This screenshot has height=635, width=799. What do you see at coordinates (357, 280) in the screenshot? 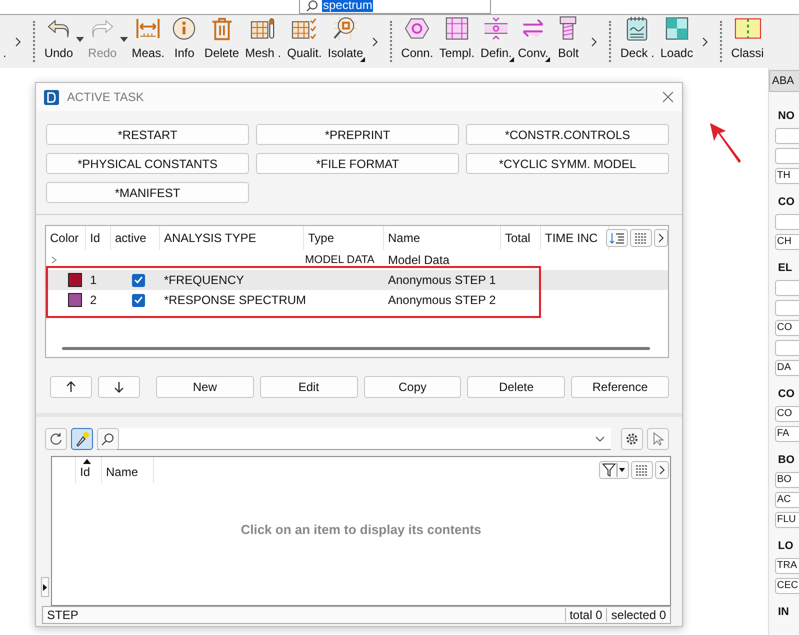
I see `table-row: 1 *FREQUENCY Anonymous STEP 1` at bounding box center [357, 280].